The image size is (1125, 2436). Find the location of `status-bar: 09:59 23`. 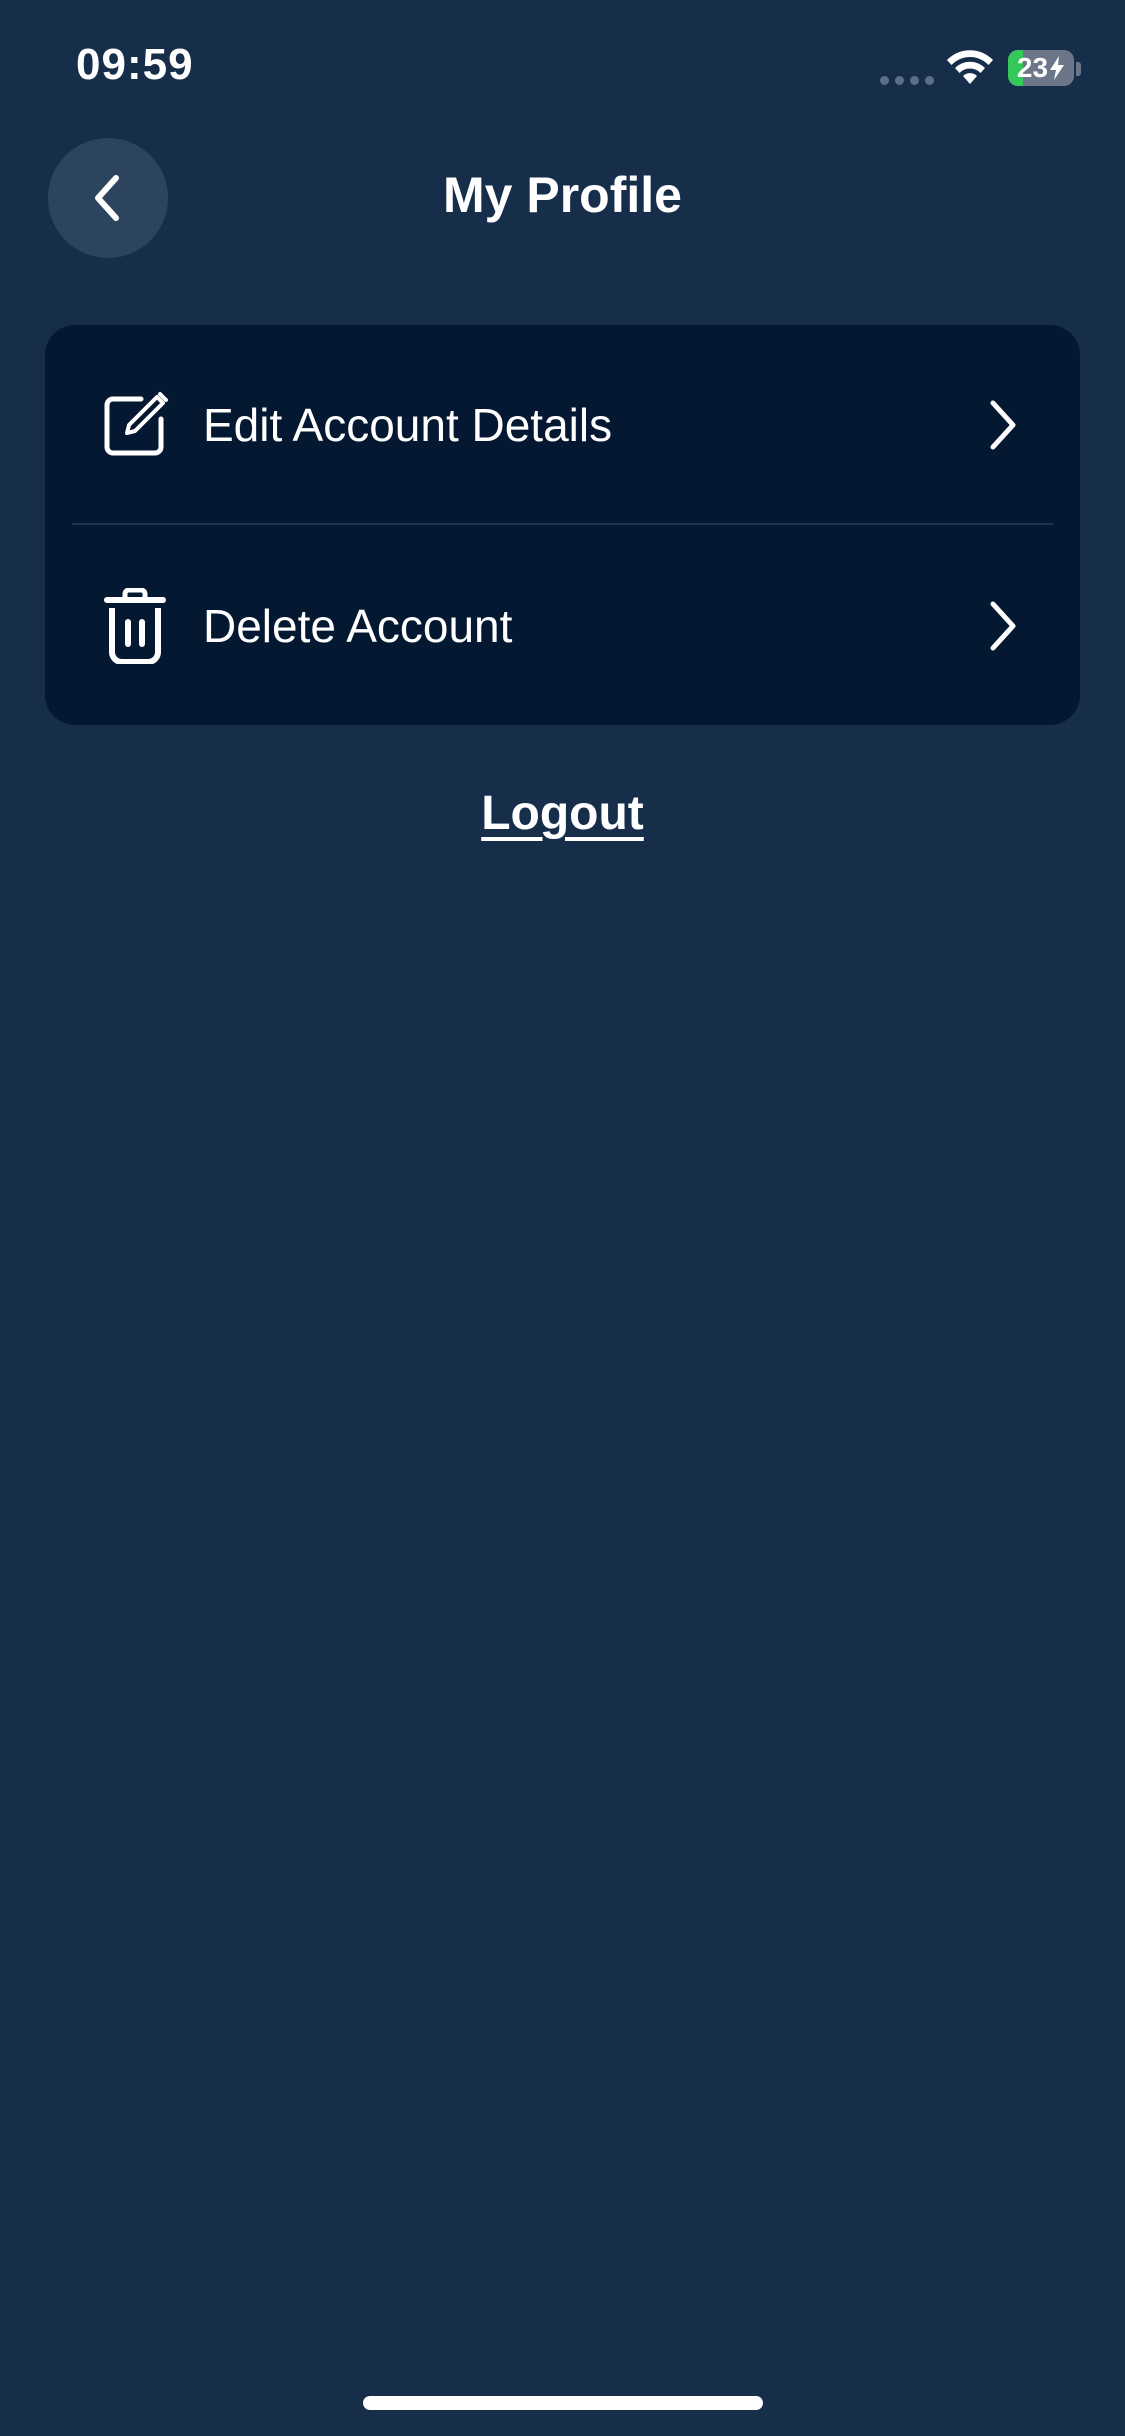

status-bar: 09:59 23 is located at coordinates (562, 70).